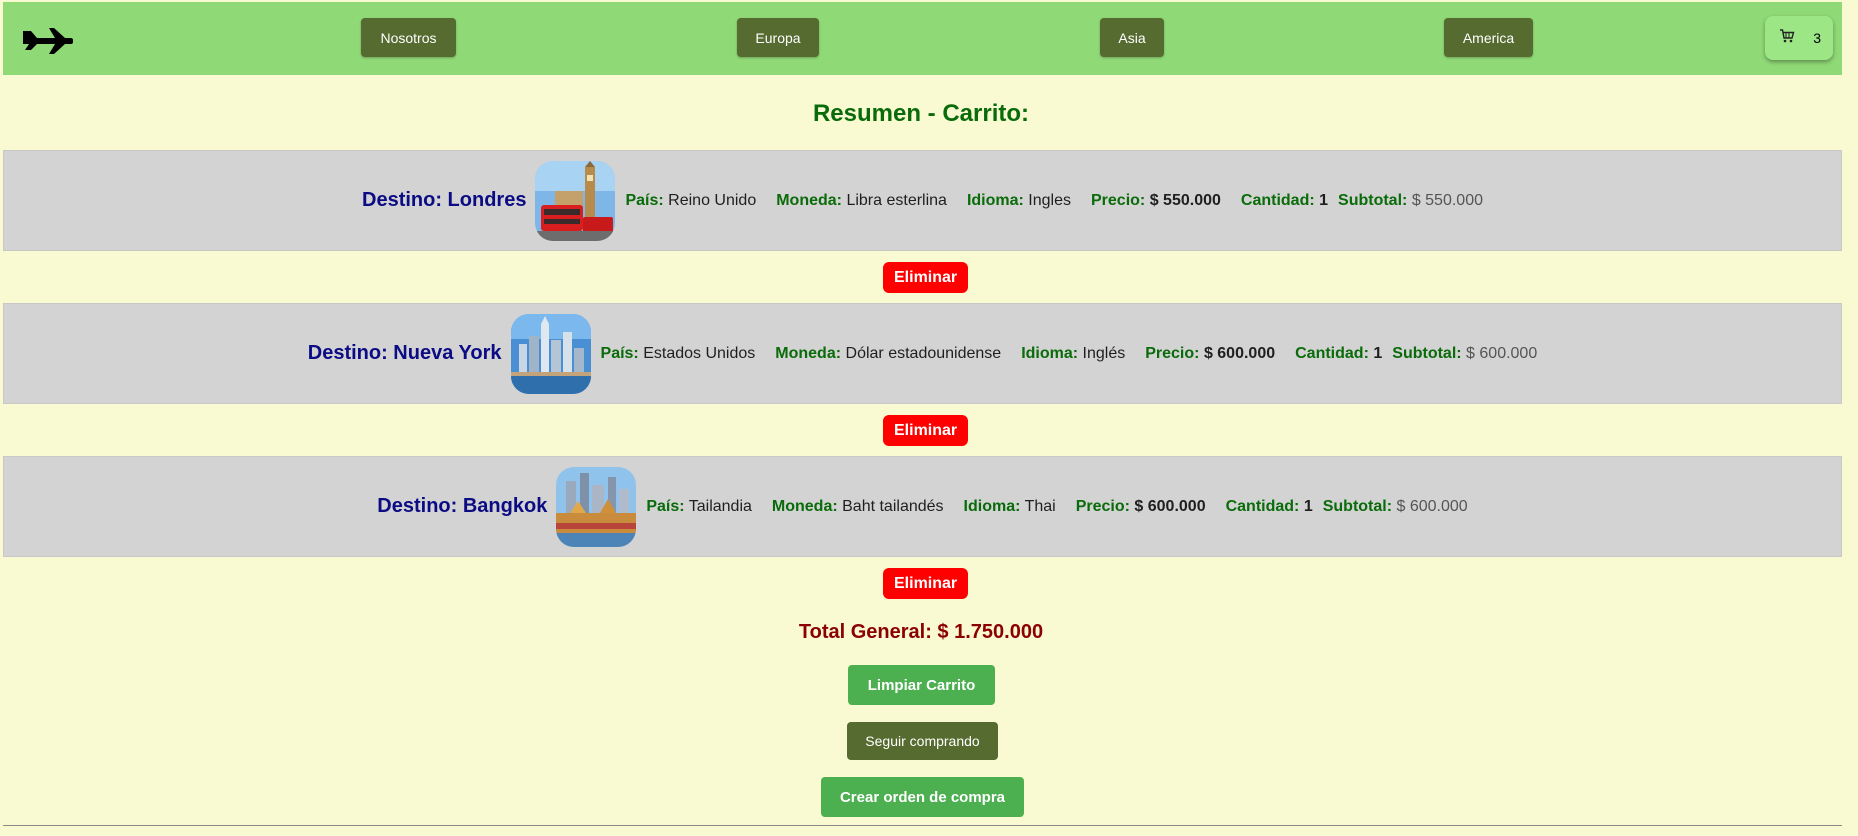 The image size is (1858, 836). Describe the element at coordinates (1787, 38) in the screenshot. I see `cart-icon` at that location.